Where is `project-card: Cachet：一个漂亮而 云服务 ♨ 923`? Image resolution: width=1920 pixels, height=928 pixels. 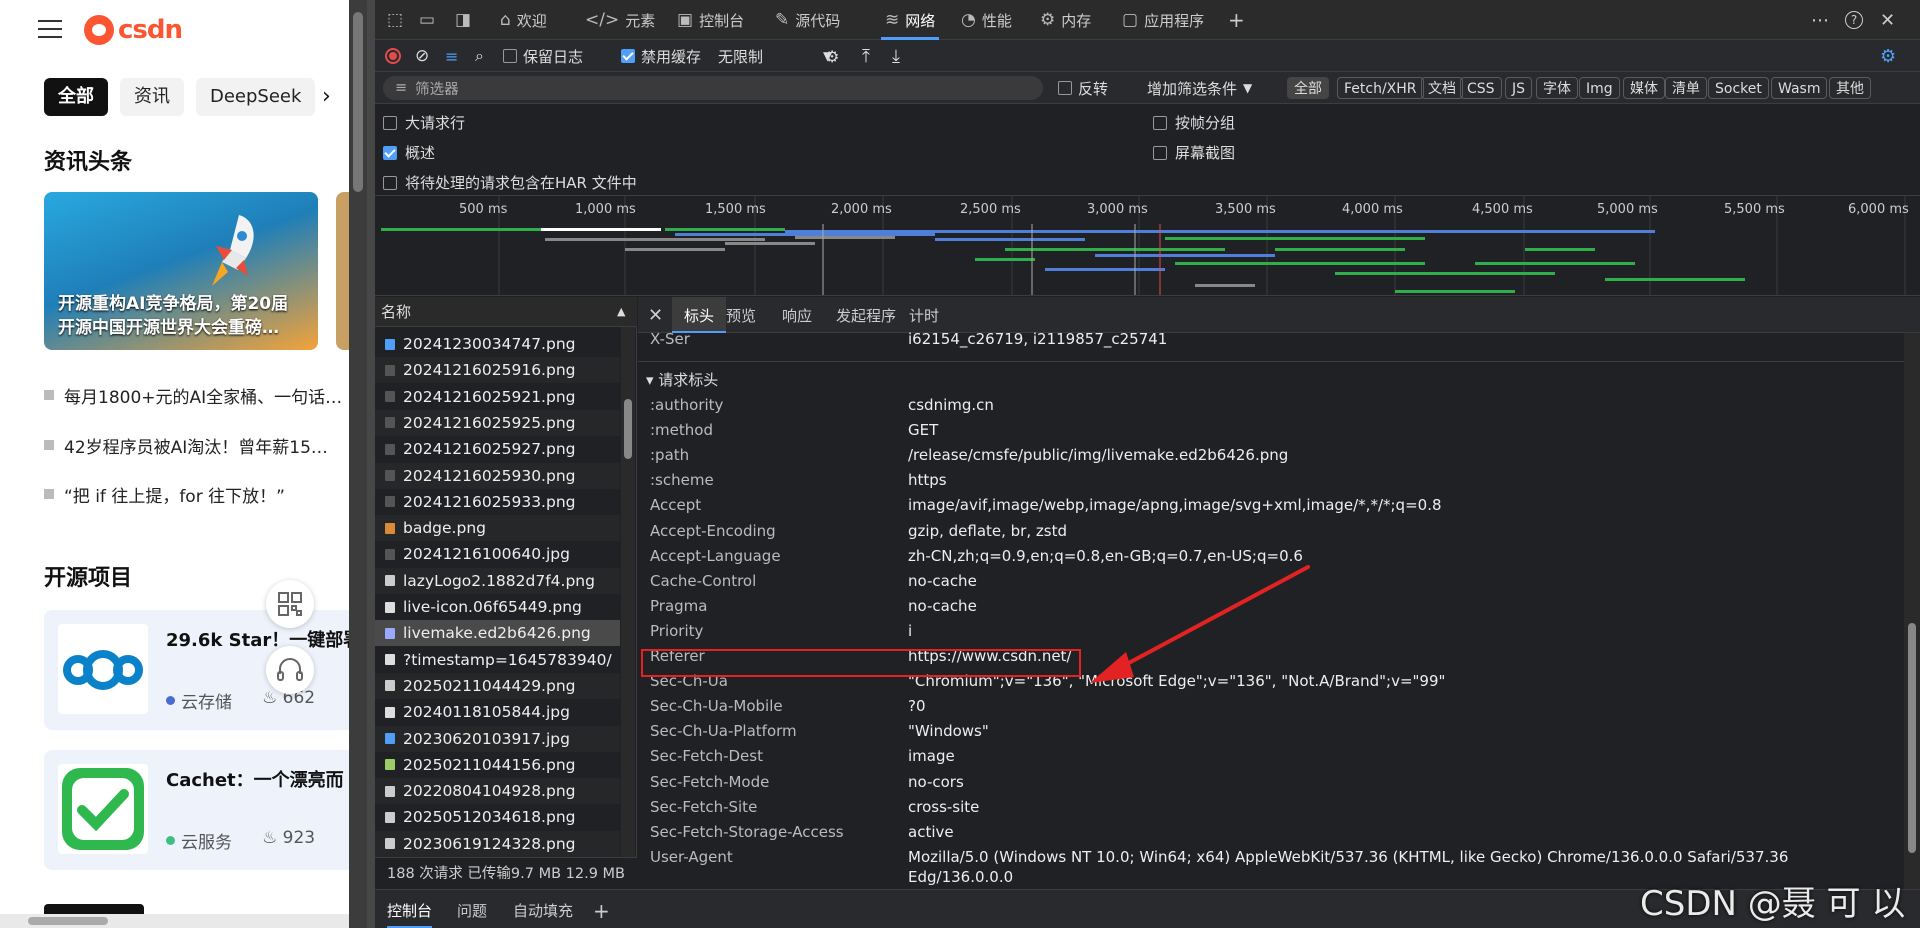 project-card: Cachet：一个漂亮而 云服务 ♨ 923 is located at coordinates (196, 810).